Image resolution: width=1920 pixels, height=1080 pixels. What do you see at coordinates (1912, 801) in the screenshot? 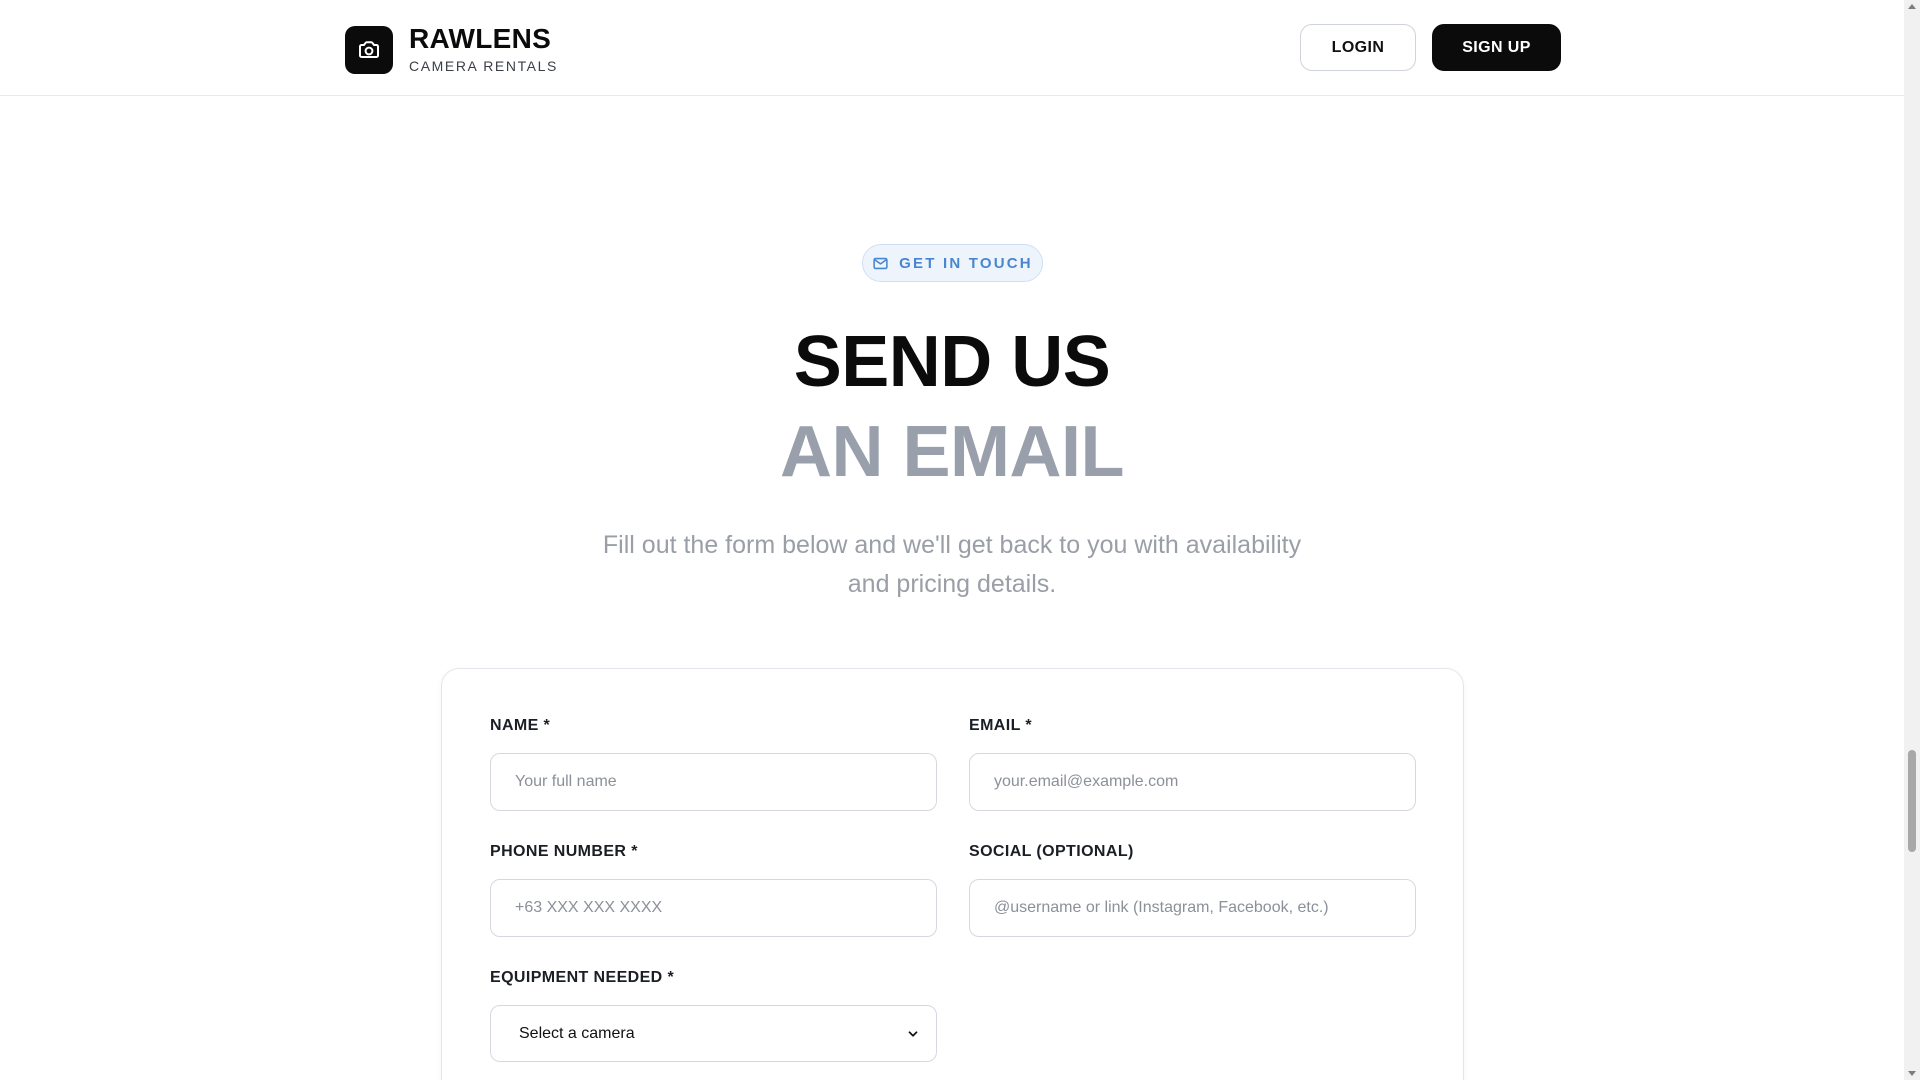
I see `scrollbar-thumb` at bounding box center [1912, 801].